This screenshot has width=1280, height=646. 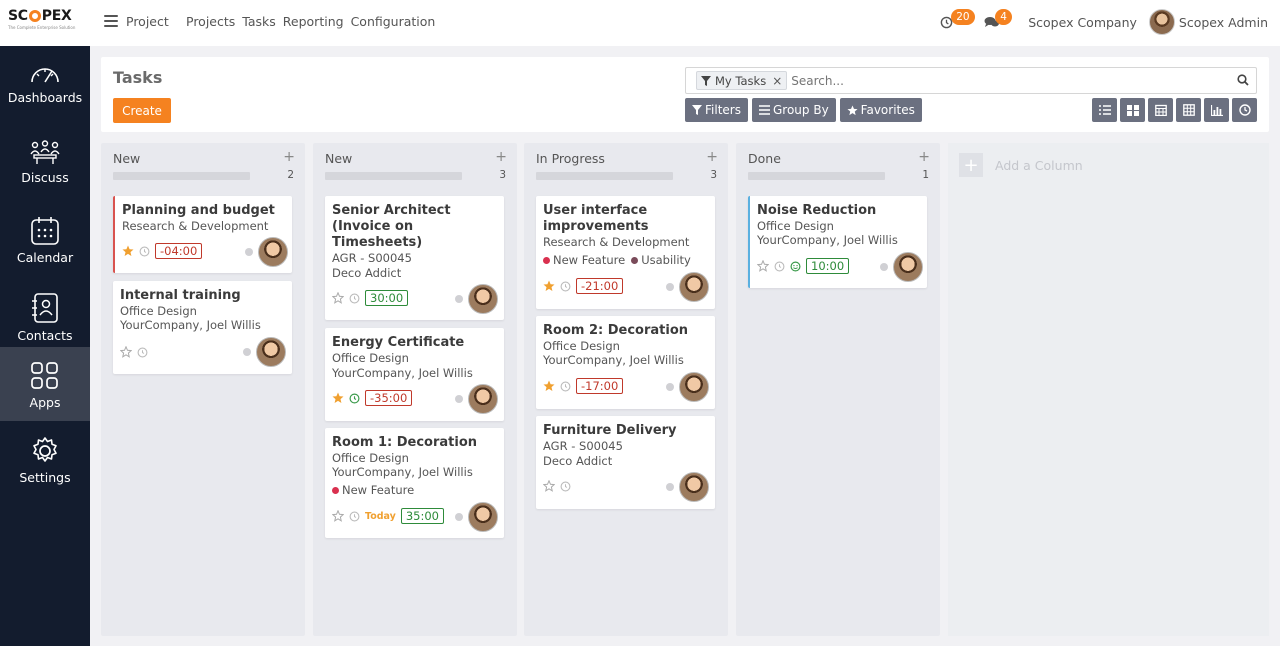 What do you see at coordinates (45, 163) in the screenshot?
I see `sidebar-item-discuss: Discuss` at bounding box center [45, 163].